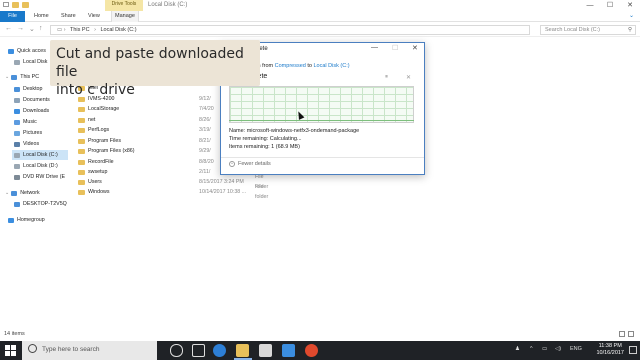  Describe the element at coordinates (8, 28) in the screenshot. I see `back-icon: ←` at that location.